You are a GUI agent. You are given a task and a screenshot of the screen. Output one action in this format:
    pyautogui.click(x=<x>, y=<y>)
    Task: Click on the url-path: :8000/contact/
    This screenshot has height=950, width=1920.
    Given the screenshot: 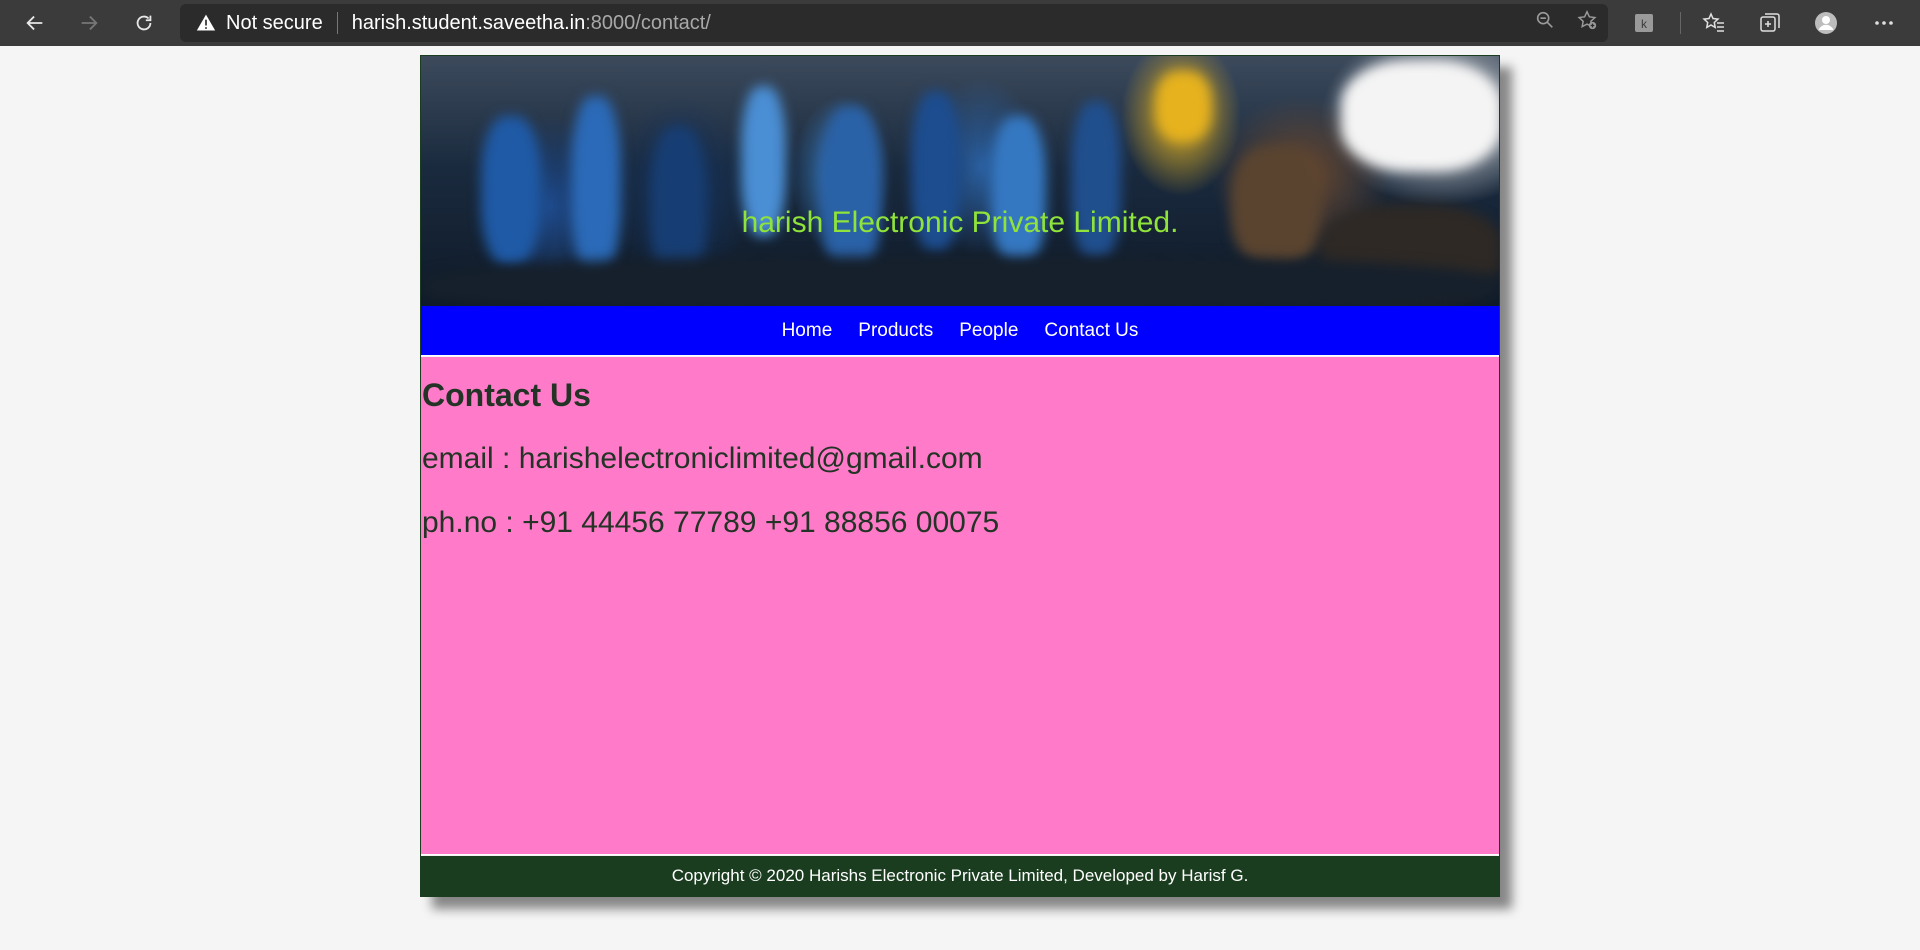 What is the action you would take?
    pyautogui.click(x=648, y=22)
    